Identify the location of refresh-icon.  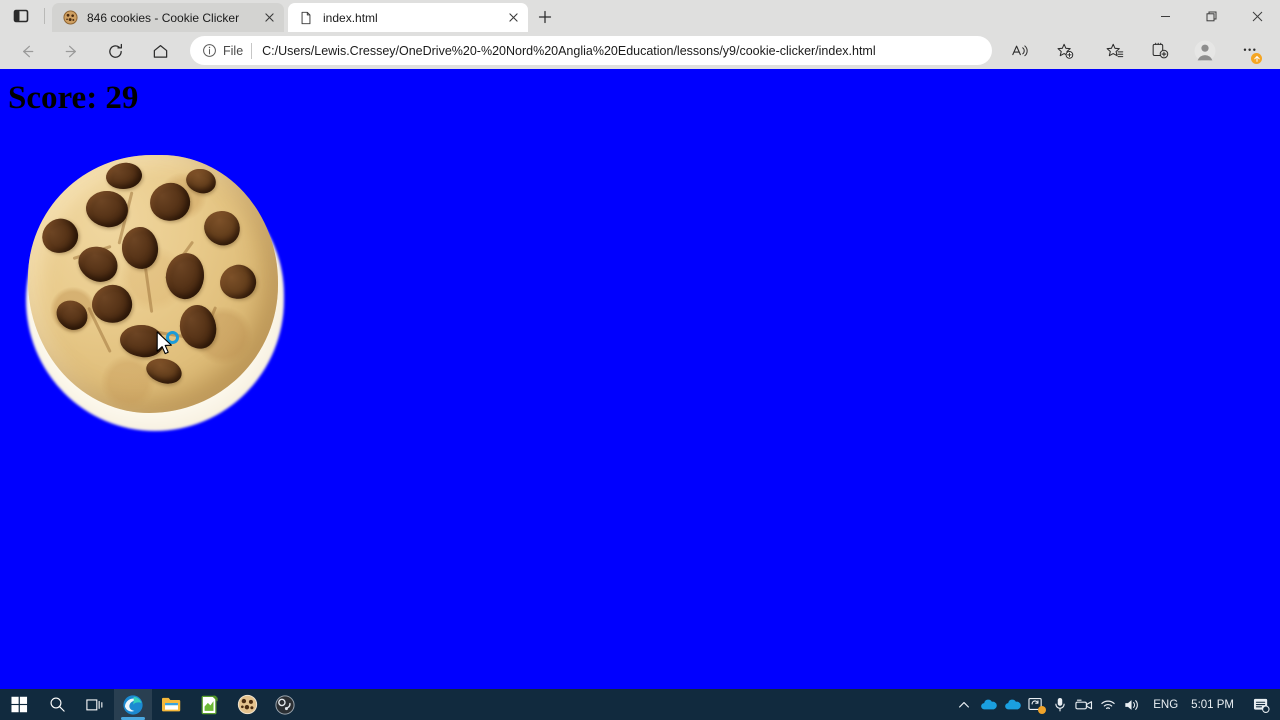
(115, 50).